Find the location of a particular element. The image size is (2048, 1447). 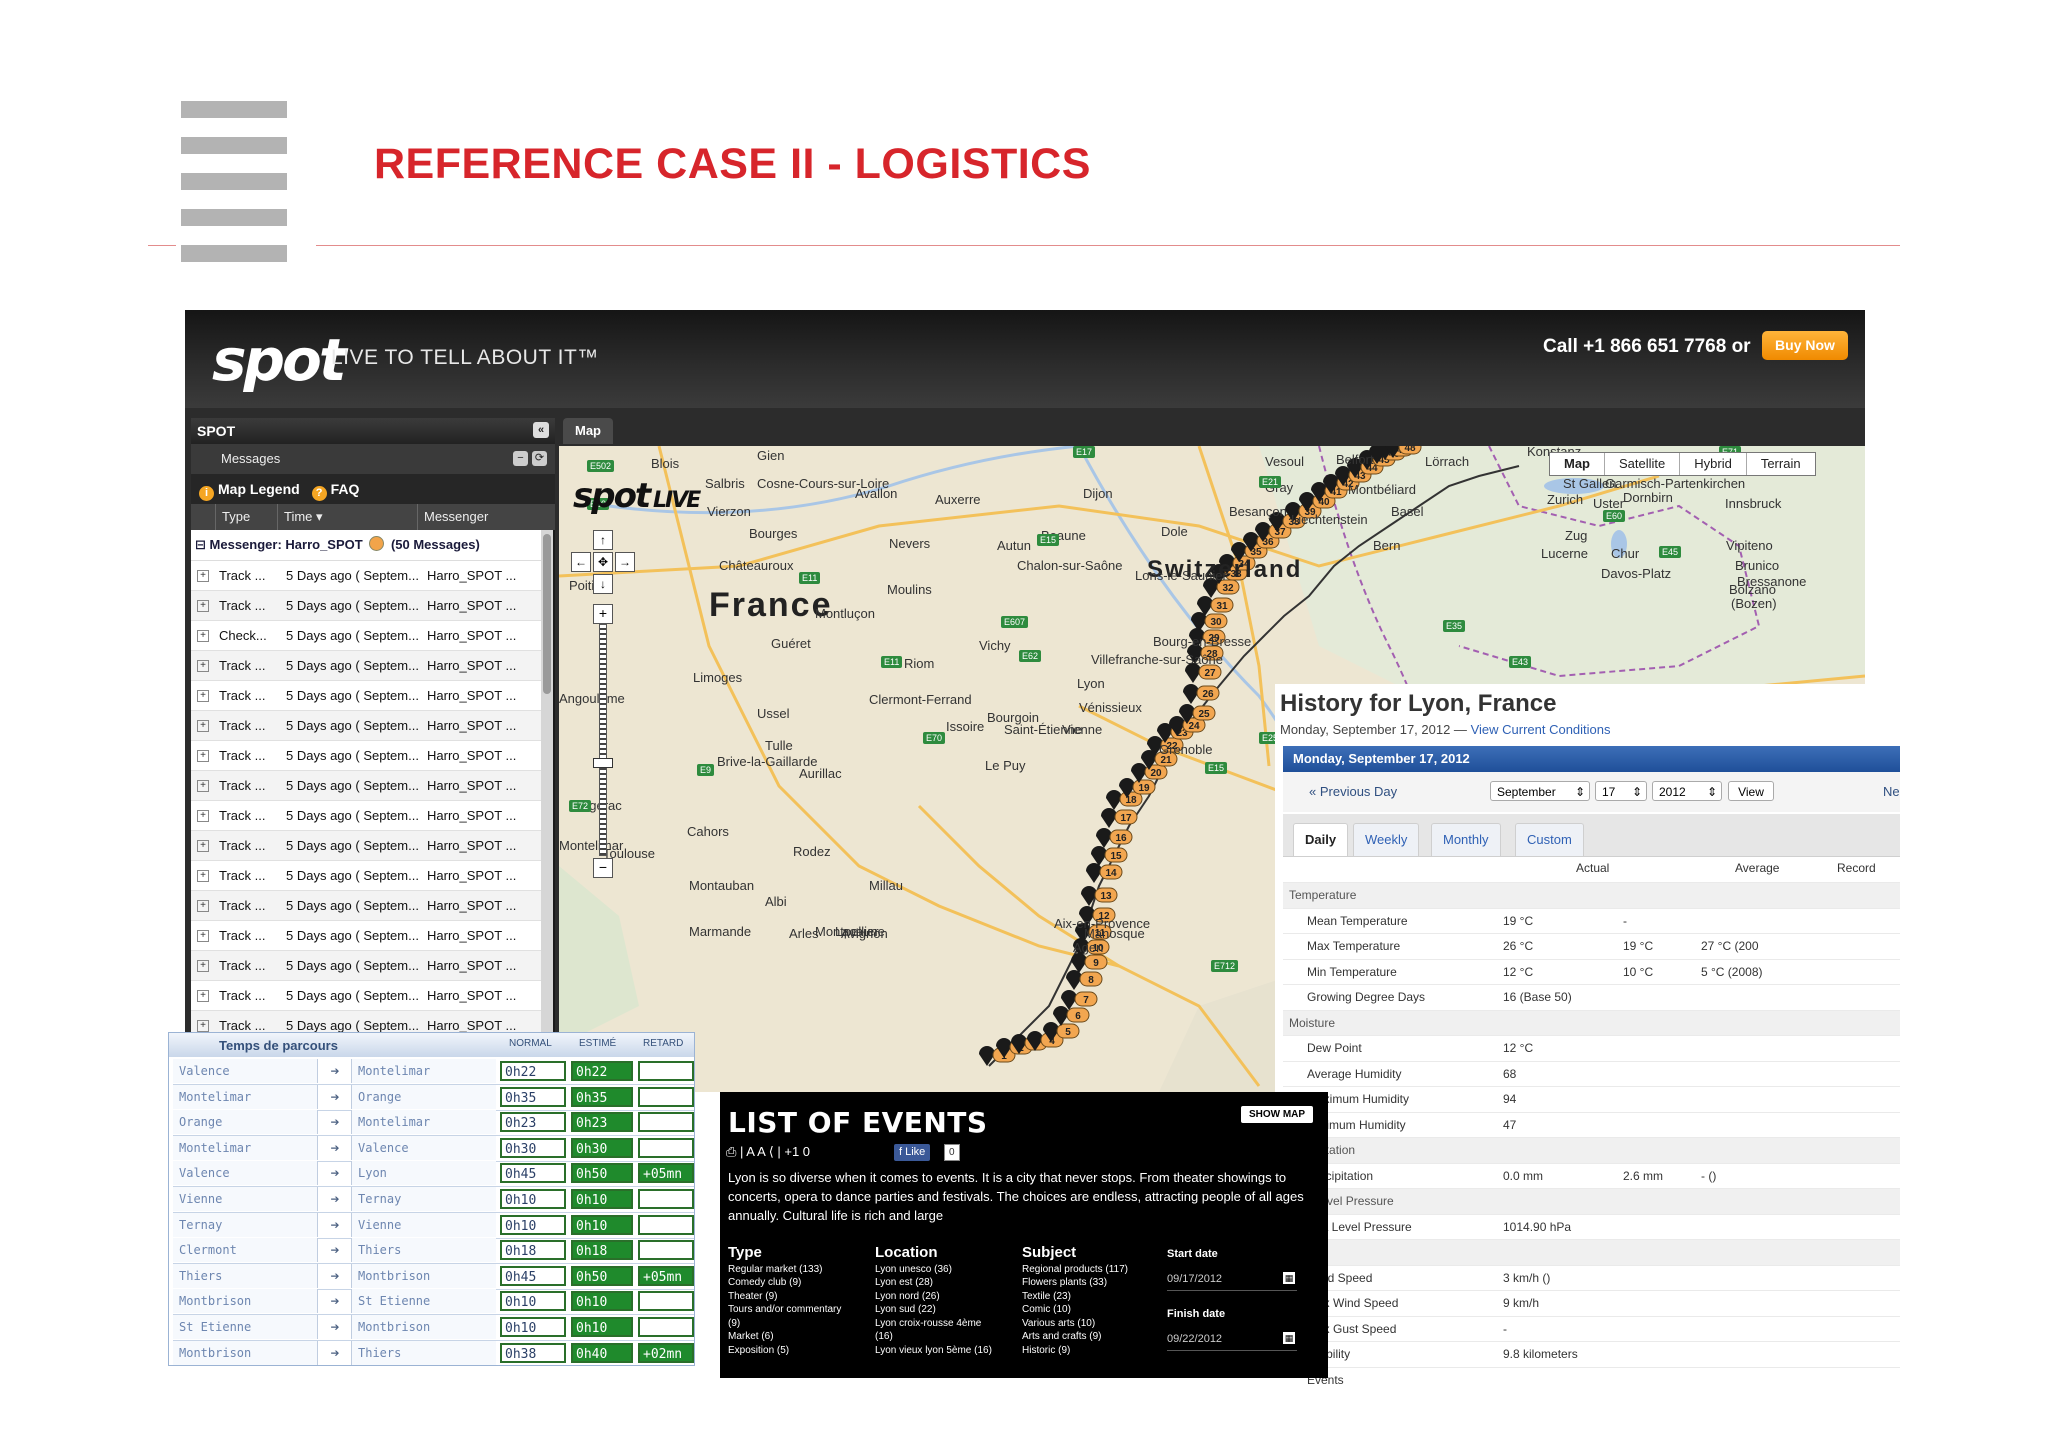

map-type-satellite: Satellite is located at coordinates (1643, 464).